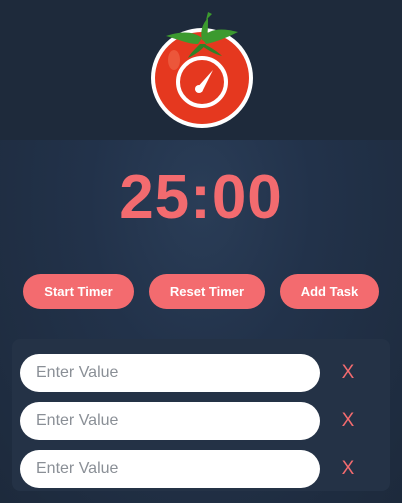 This screenshot has width=402, height=503. I want to click on start-timer-button: Start Timer, so click(78, 291).